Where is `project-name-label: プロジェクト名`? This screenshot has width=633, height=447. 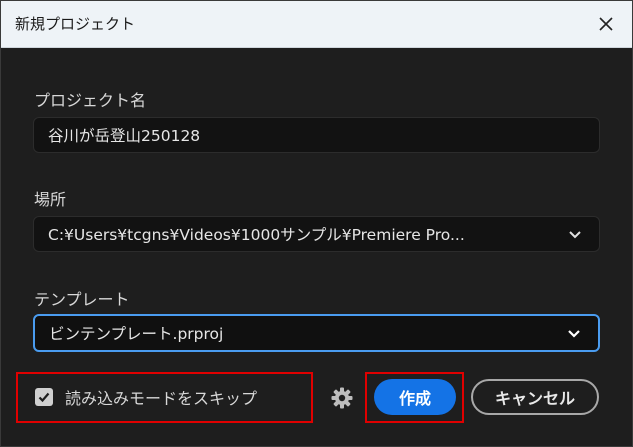 project-name-label: プロジェクト名 is located at coordinates (90, 100).